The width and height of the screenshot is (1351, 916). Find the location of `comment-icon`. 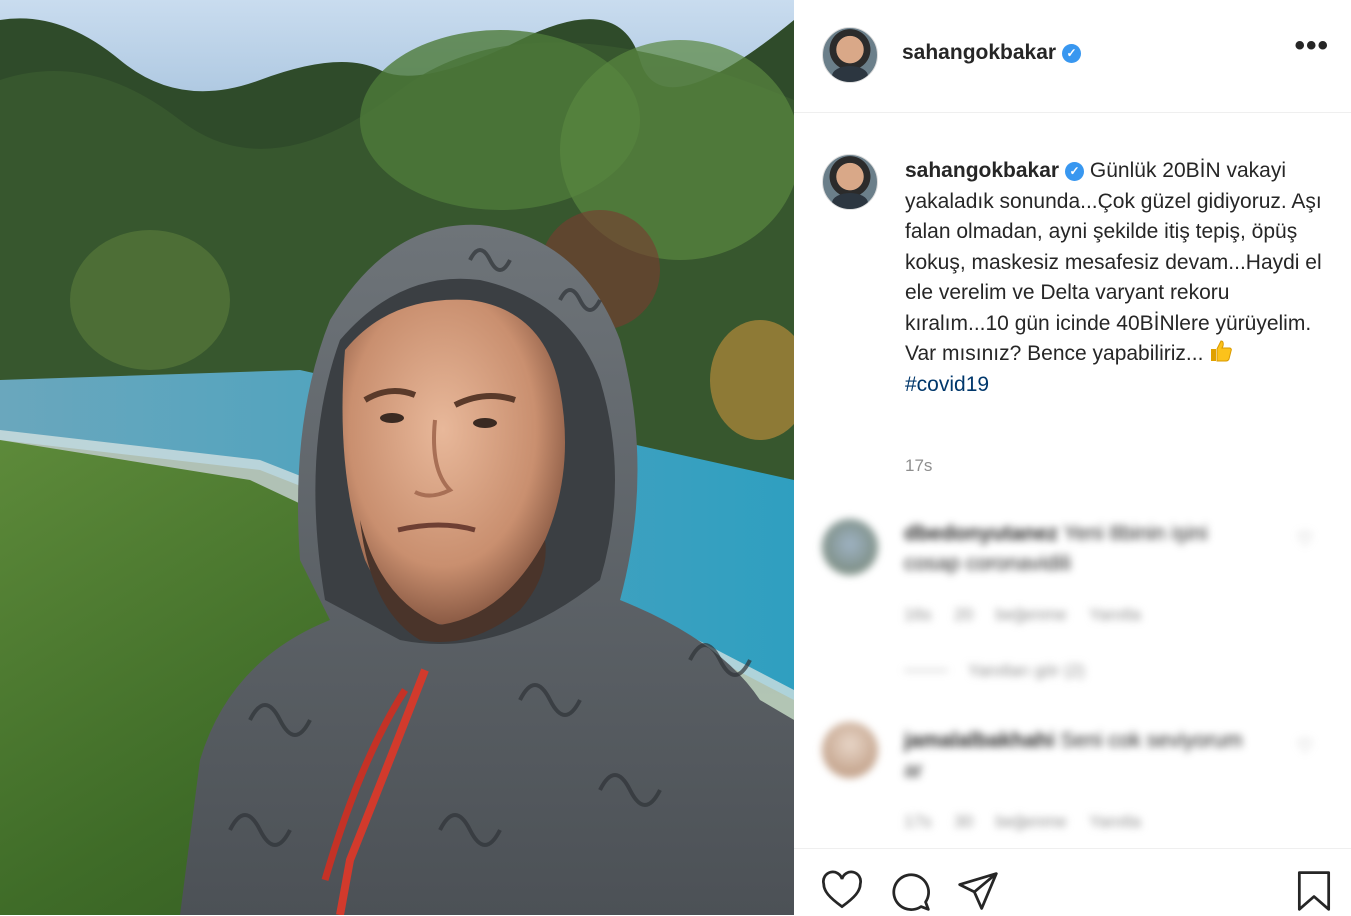

comment-icon is located at coordinates (910, 891).